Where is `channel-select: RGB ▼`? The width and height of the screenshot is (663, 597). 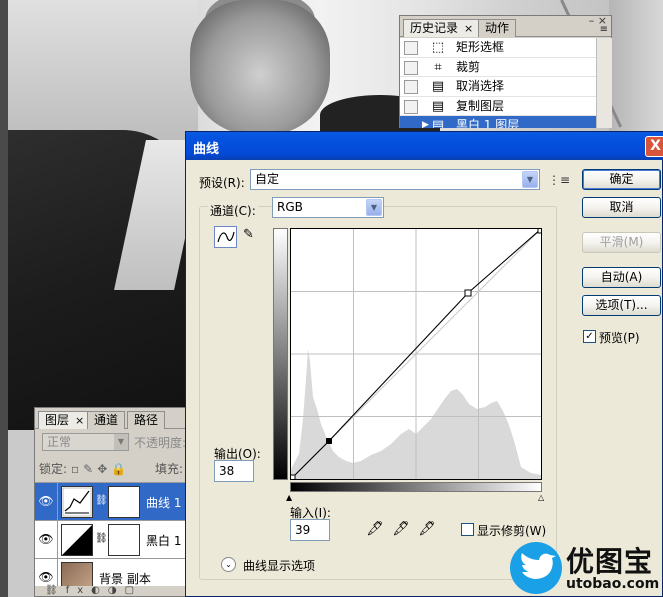
channel-select: RGB ▼ is located at coordinates (328, 207).